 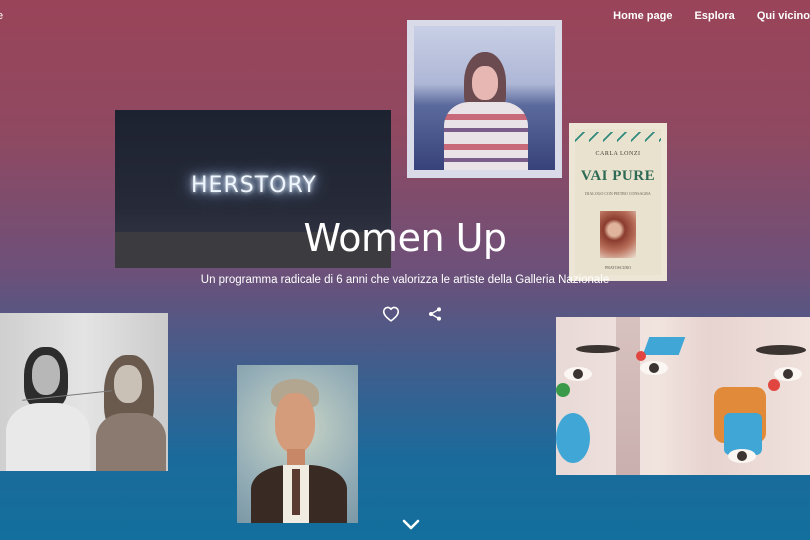 What do you see at coordinates (618, 193) in the screenshot?
I see `book-subtitle: DIALOGO CON PIETRO CONSAGRA` at bounding box center [618, 193].